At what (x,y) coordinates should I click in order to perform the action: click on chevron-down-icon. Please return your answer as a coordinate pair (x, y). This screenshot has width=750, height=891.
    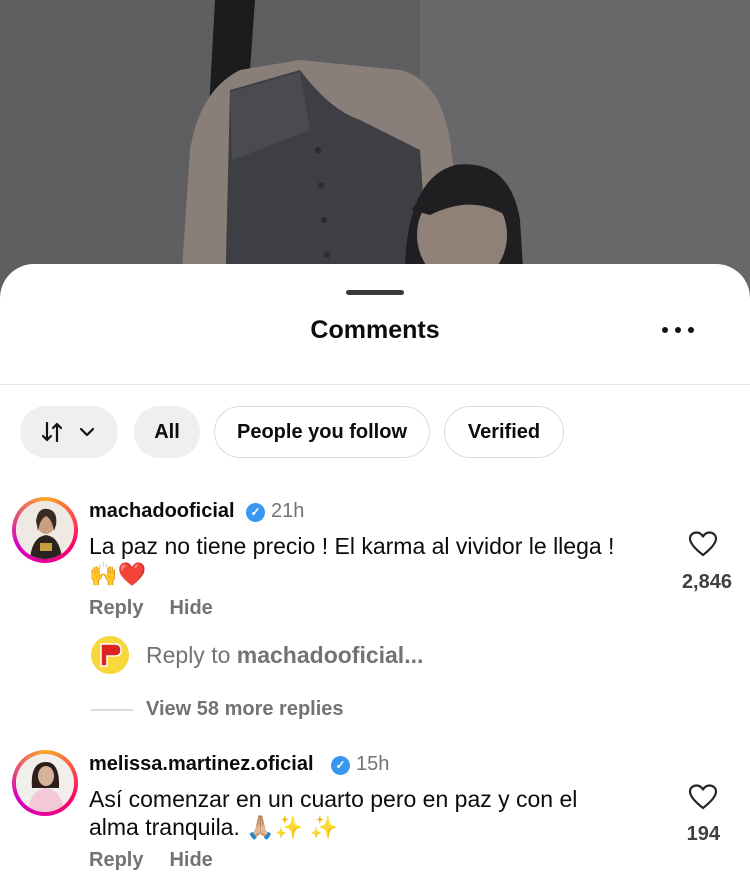
    Looking at the image, I should click on (87, 432).